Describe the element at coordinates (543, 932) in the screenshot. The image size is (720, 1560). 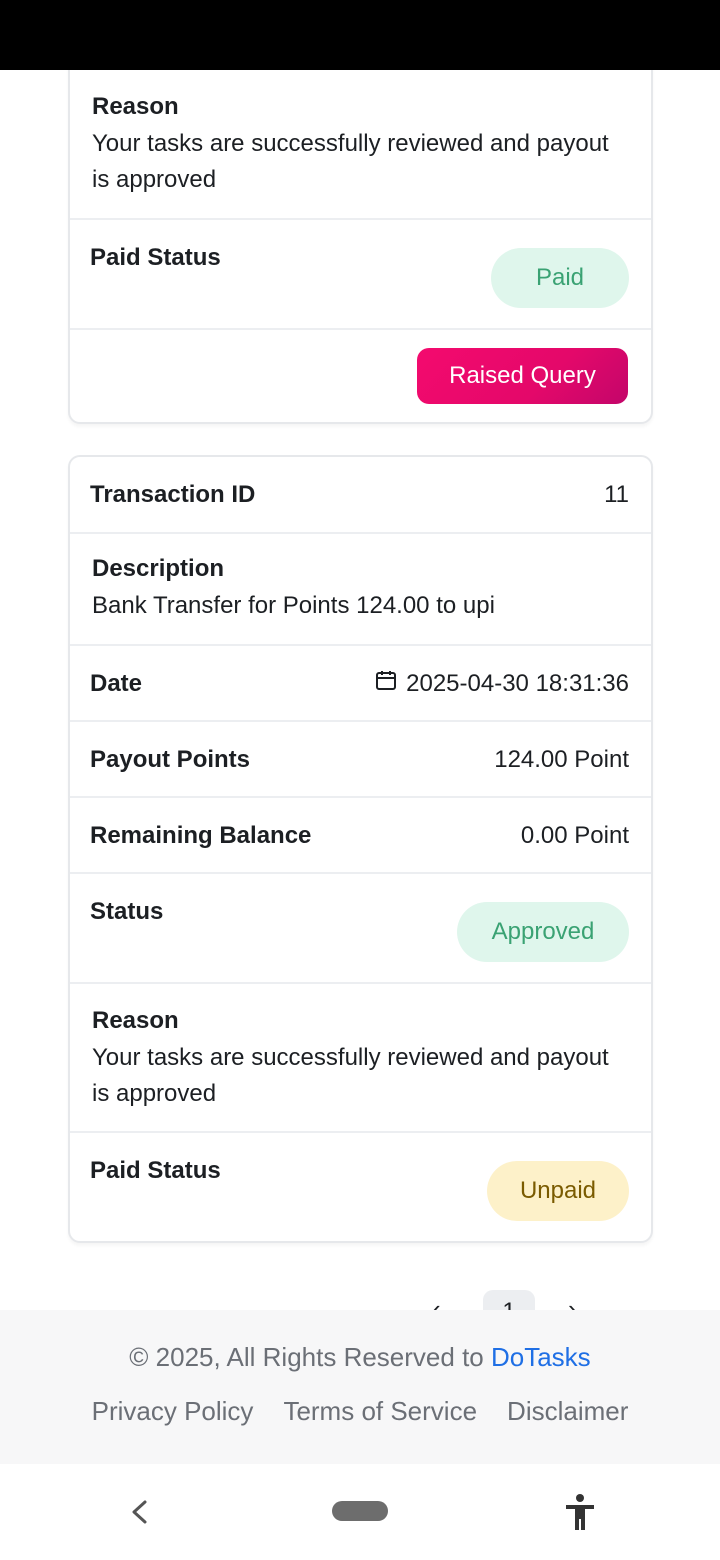
I see `status-badge: Approved` at that location.